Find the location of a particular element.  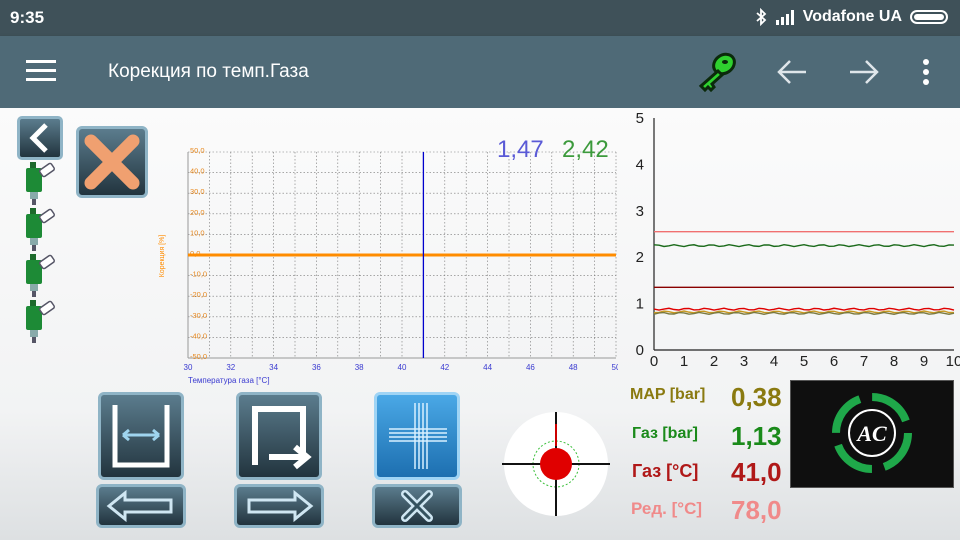

side-x-tick: 2 is located at coordinates (714, 361).